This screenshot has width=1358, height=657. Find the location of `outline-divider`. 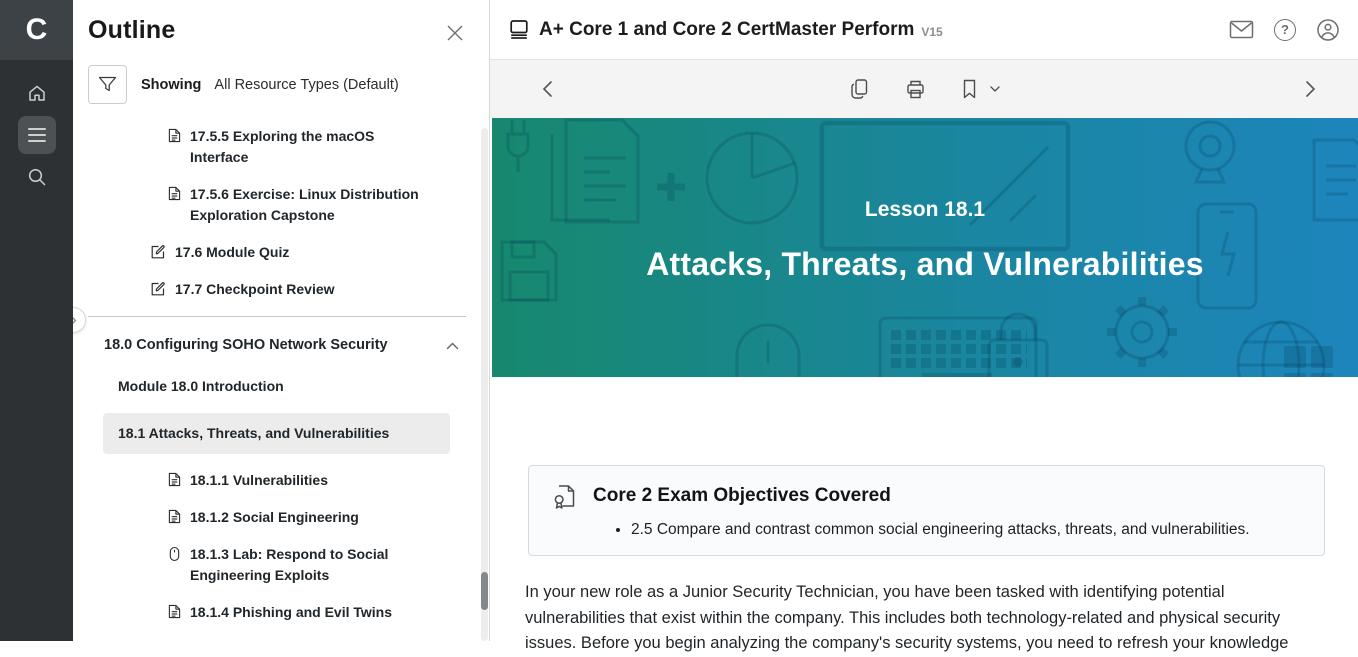

outline-divider is located at coordinates (277, 316).